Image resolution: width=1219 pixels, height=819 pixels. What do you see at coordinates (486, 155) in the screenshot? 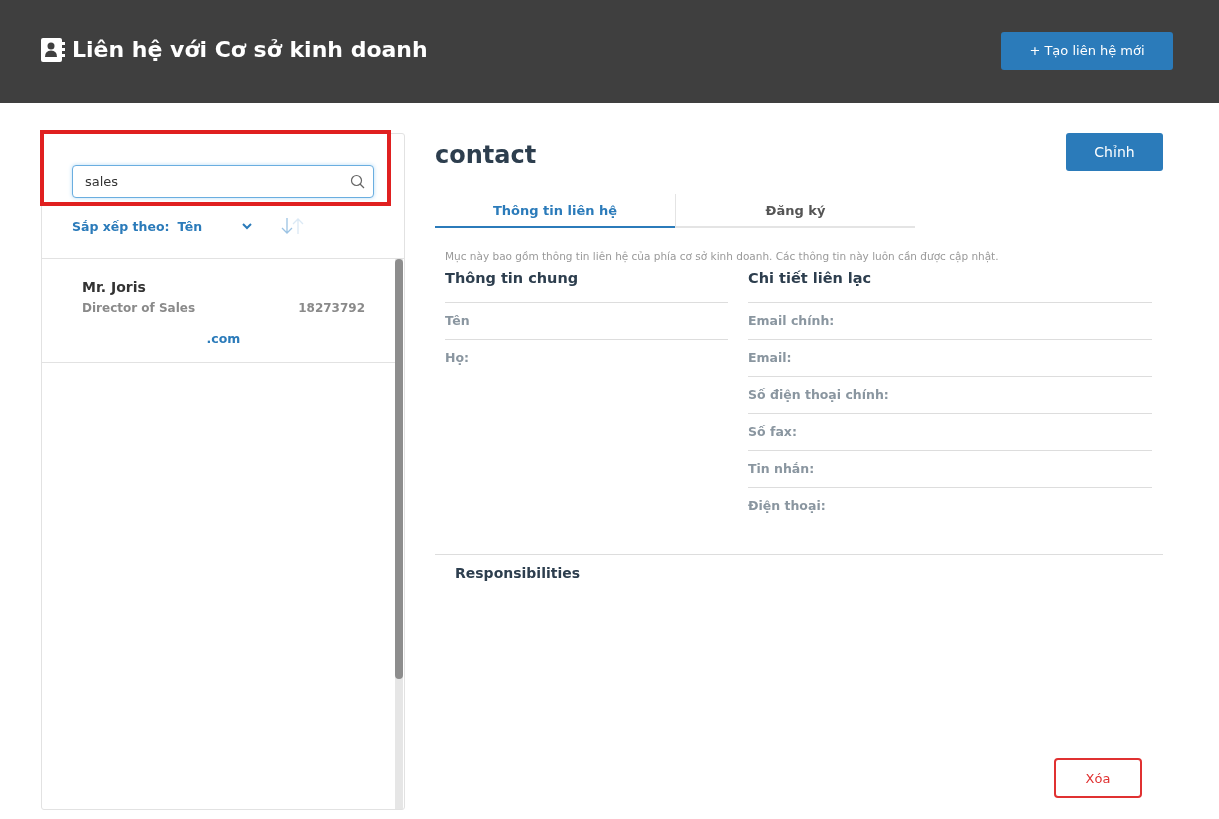
I see `contact-title: contact` at bounding box center [486, 155].